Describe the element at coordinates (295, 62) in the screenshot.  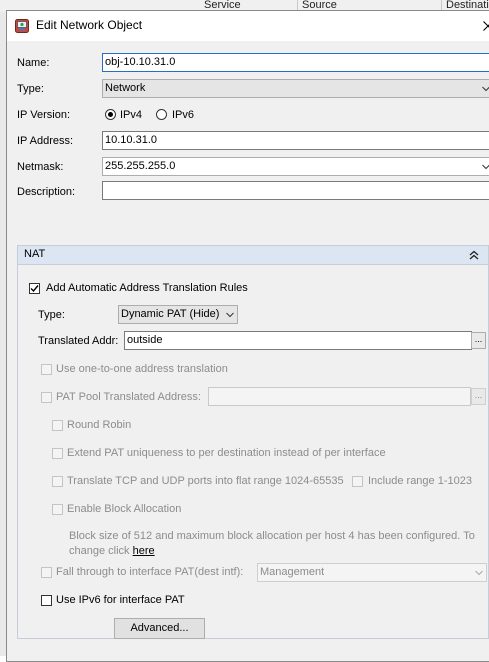
I see `name-input: obj-10.10.31.0` at that location.